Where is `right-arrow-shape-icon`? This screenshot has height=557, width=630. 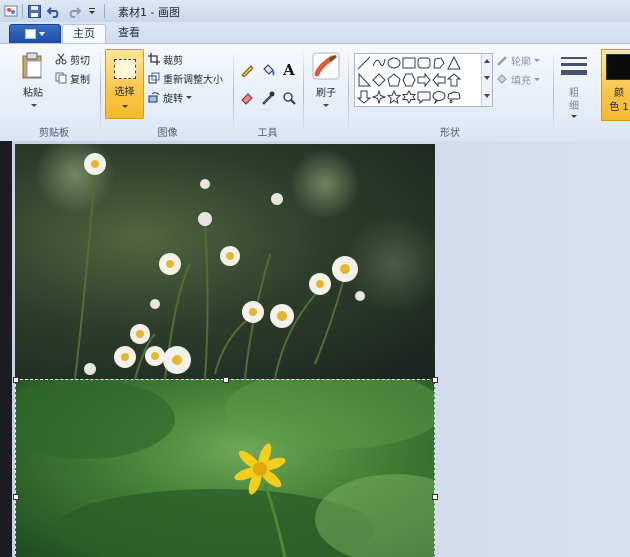
right-arrow-shape-icon is located at coordinates (424, 80).